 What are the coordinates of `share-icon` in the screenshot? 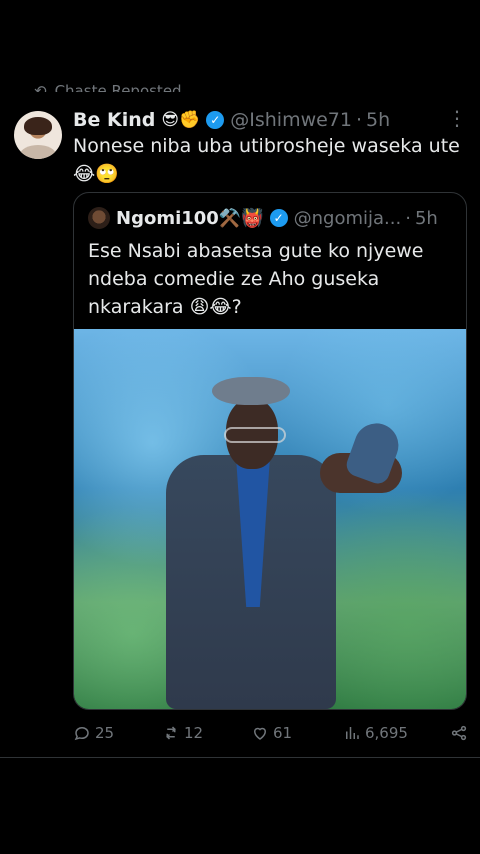 It's located at (459, 733).